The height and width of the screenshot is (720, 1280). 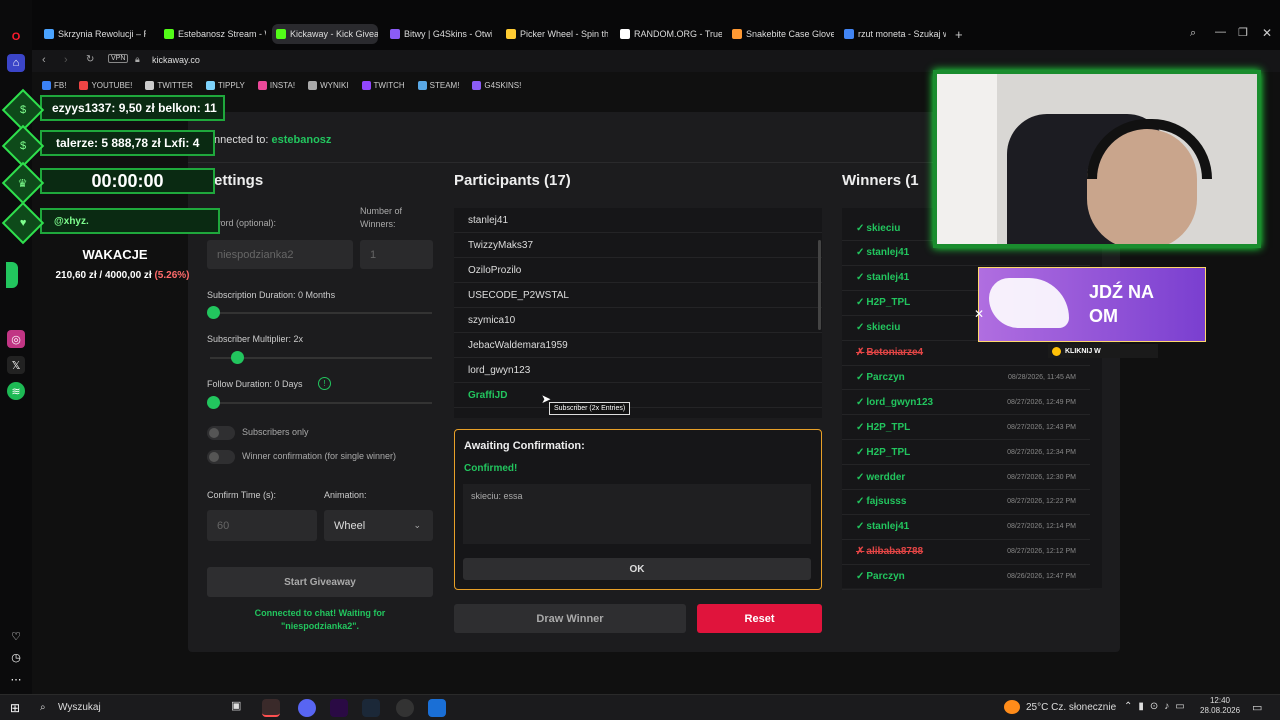 I want to click on confirm-time-input: 60, so click(x=262, y=525).